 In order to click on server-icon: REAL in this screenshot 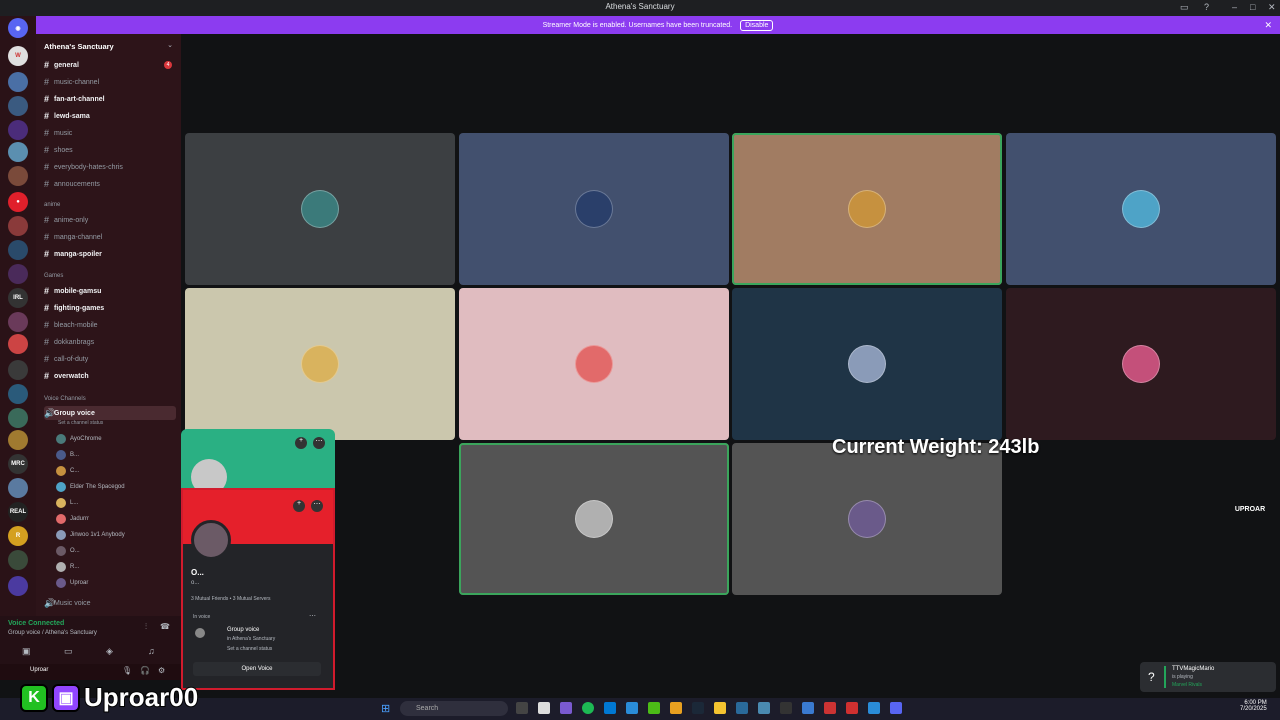, I will do `click(18, 512)`.